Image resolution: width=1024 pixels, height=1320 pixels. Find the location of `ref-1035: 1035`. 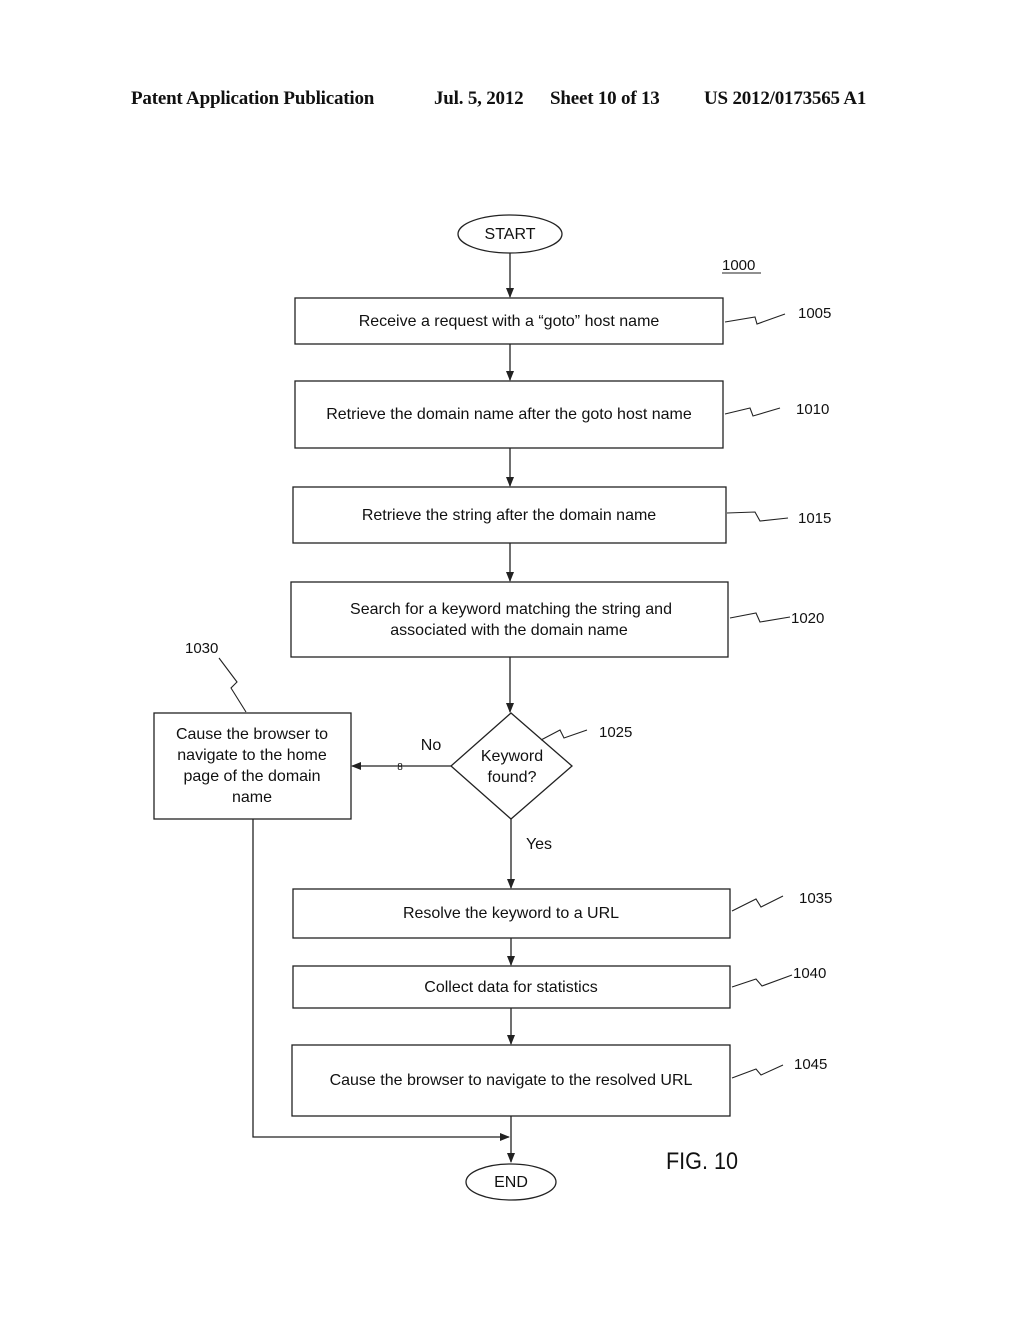

ref-1035: 1035 is located at coordinates (815, 898).